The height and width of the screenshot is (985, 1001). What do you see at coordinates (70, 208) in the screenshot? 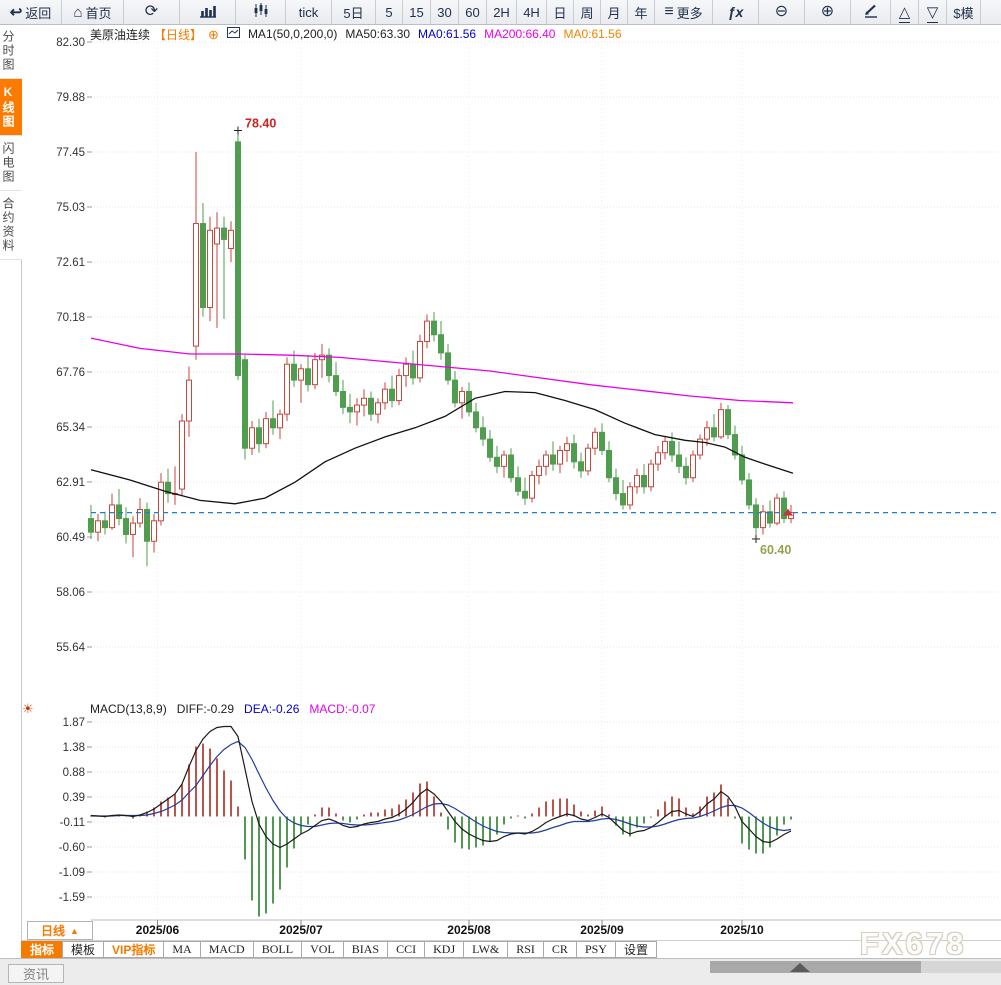
I see `svg-text: 75.03` at bounding box center [70, 208].